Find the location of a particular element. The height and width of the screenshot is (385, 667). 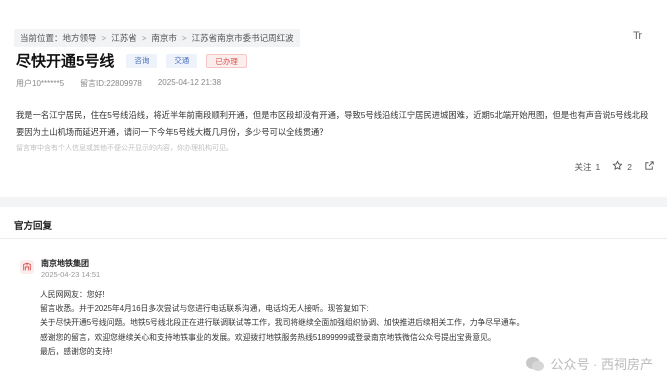

post-time: 2025-04-12 21:38 is located at coordinates (189, 82).